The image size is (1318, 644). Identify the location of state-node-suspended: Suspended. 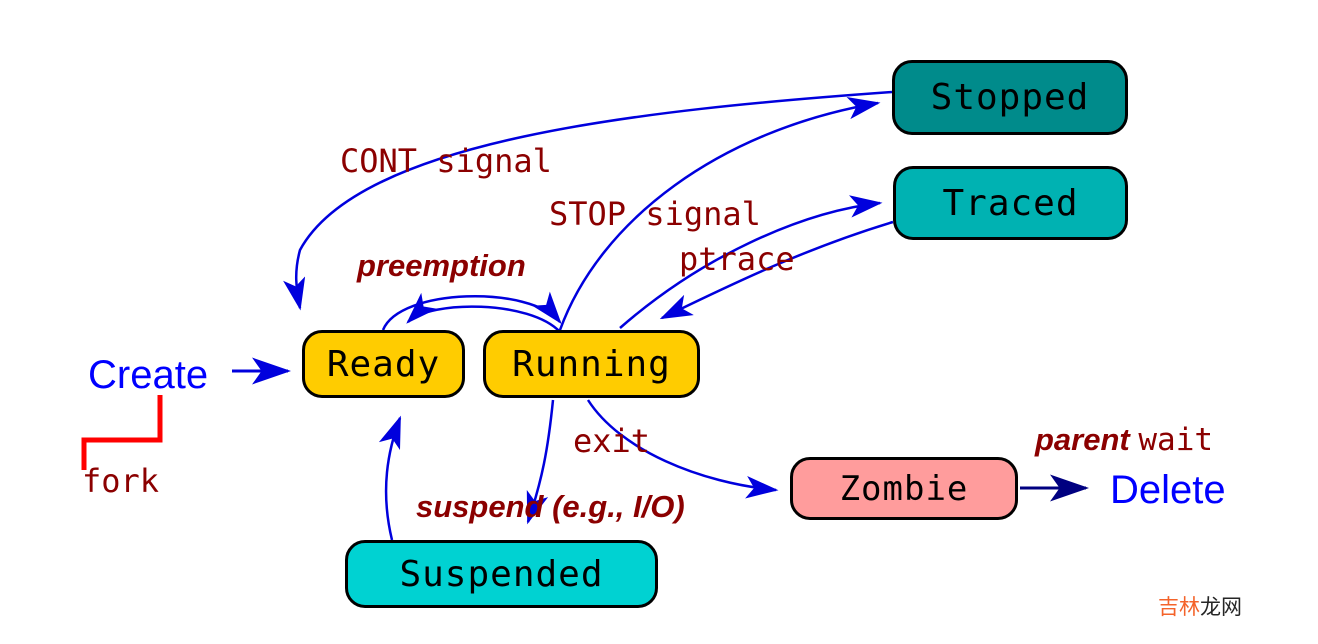
(501, 574).